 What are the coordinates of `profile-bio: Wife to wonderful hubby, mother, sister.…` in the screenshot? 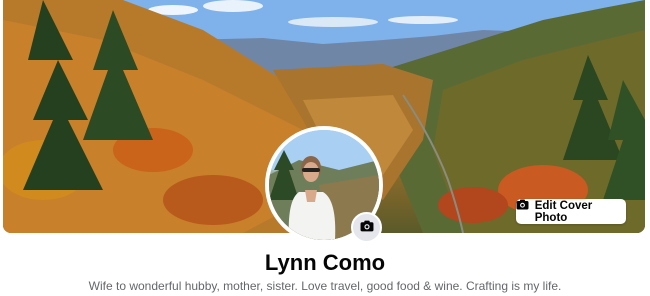 It's located at (325, 286).